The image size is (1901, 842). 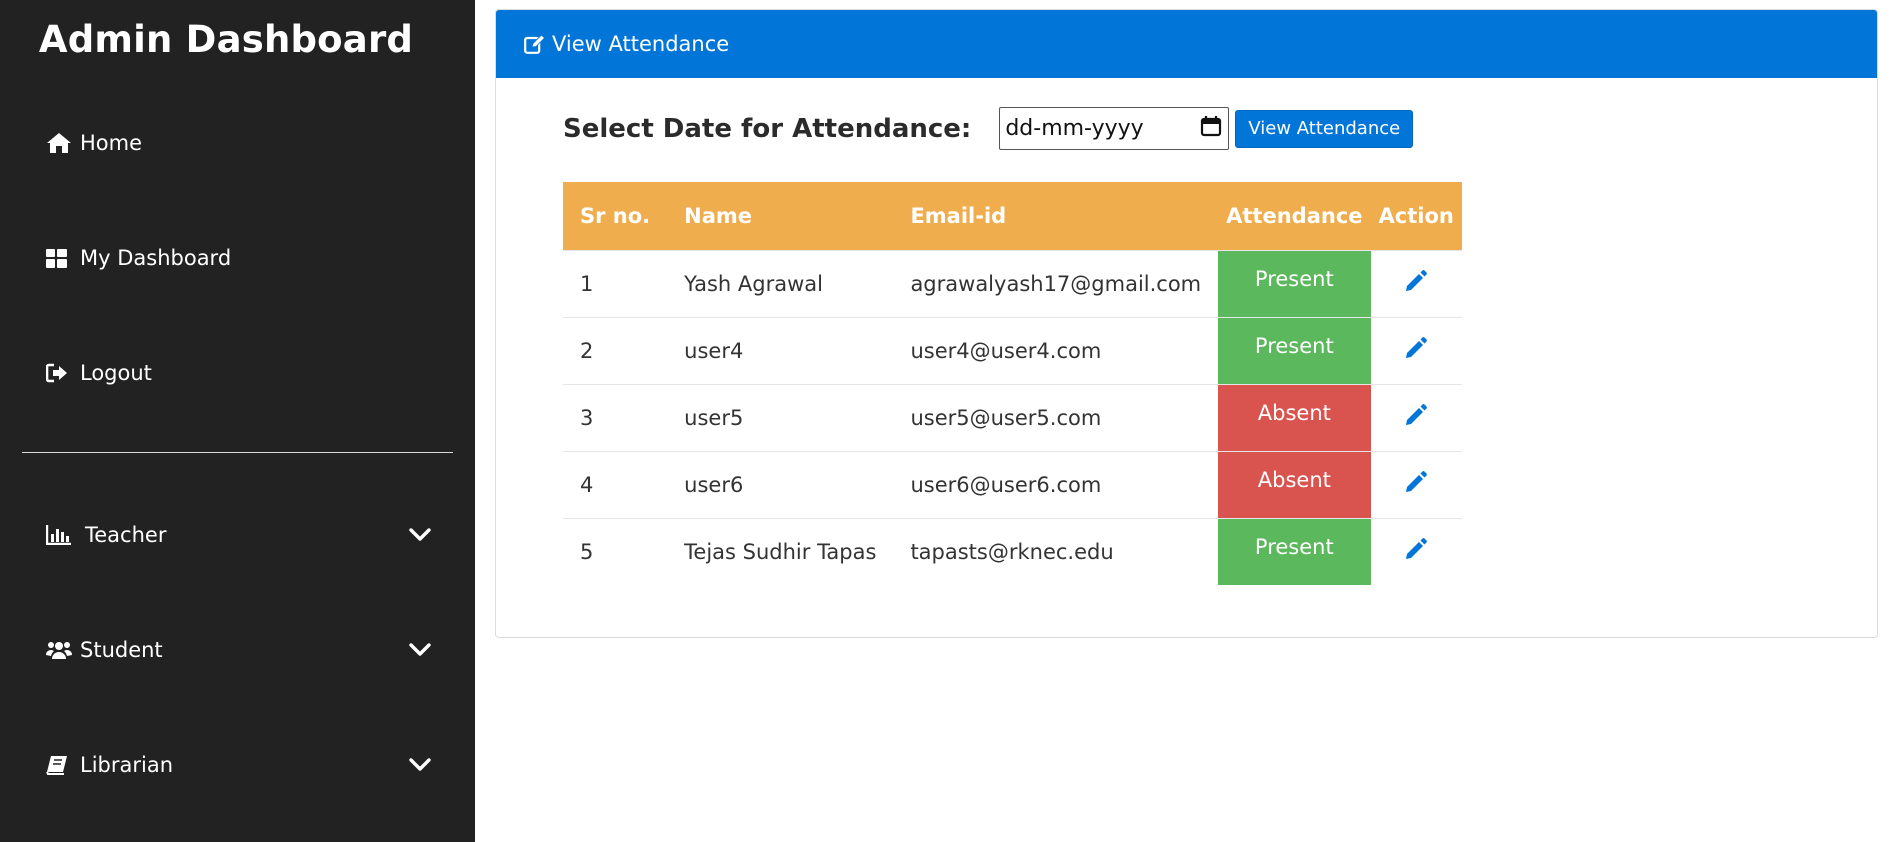 I want to click on card-header: View Attendance, so click(x=1186, y=44).